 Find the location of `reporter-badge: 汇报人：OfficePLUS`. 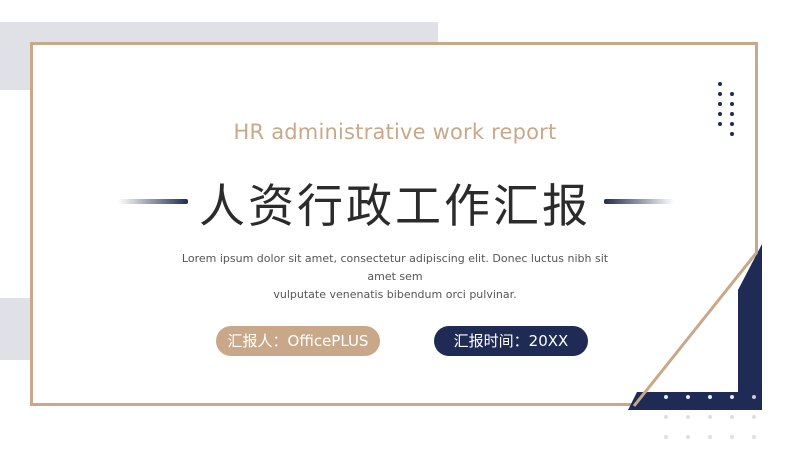

reporter-badge: 汇报人：OfficePLUS is located at coordinates (298, 341).